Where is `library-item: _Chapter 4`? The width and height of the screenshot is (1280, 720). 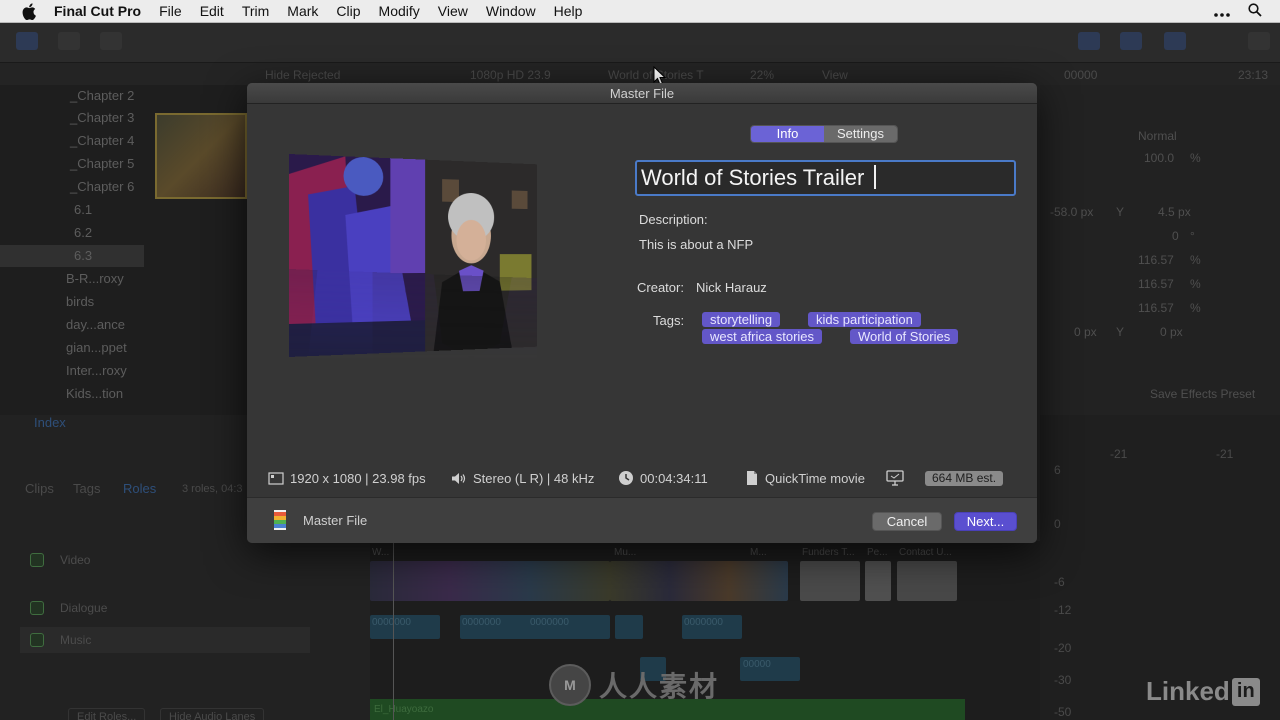 library-item: _Chapter 4 is located at coordinates (102, 141).